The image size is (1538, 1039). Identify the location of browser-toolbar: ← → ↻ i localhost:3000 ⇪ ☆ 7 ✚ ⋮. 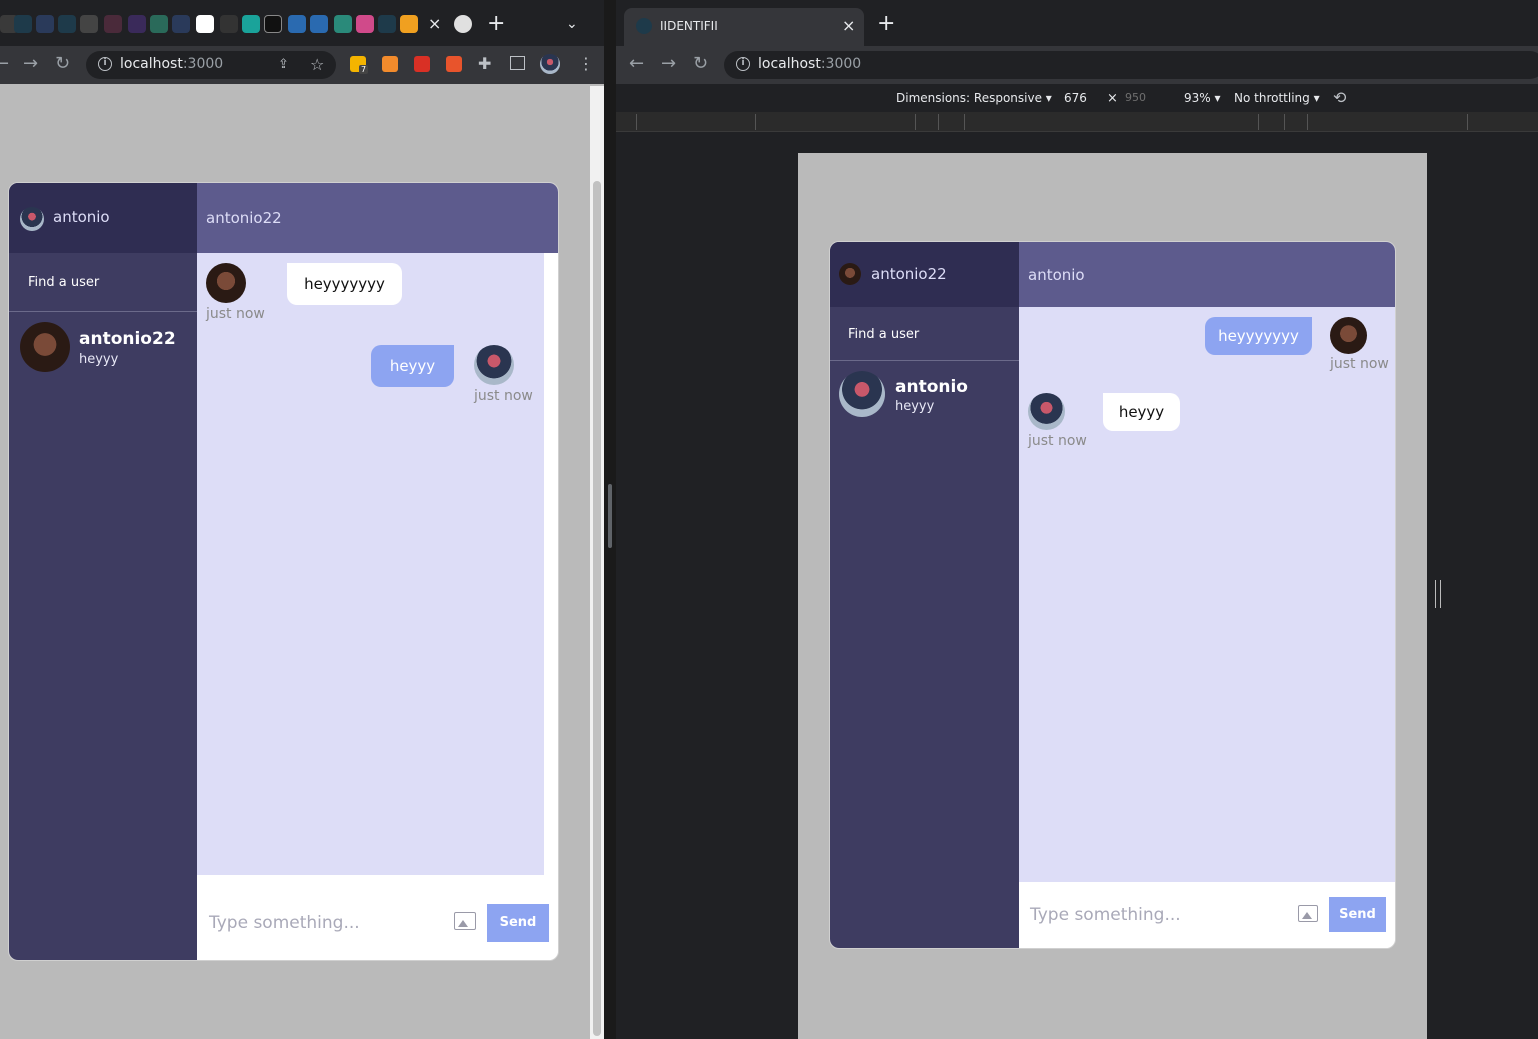
(302, 65).